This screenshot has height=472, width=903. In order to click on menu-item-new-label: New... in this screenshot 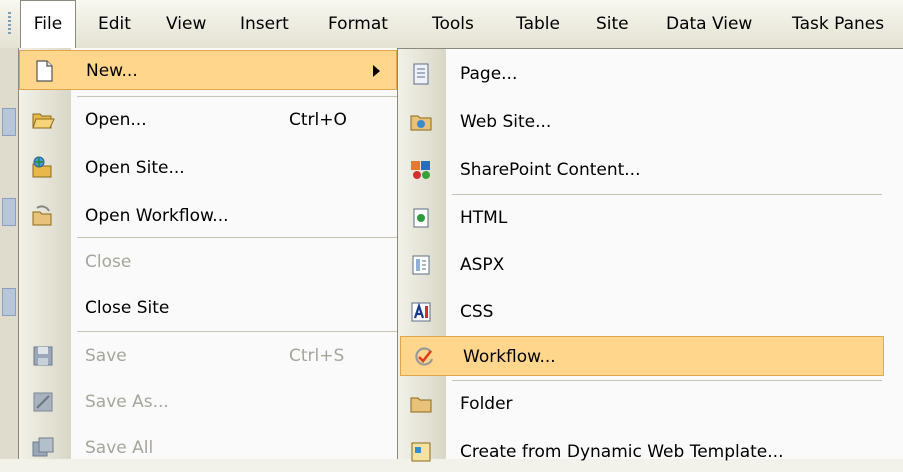, I will do `click(112, 71)`.